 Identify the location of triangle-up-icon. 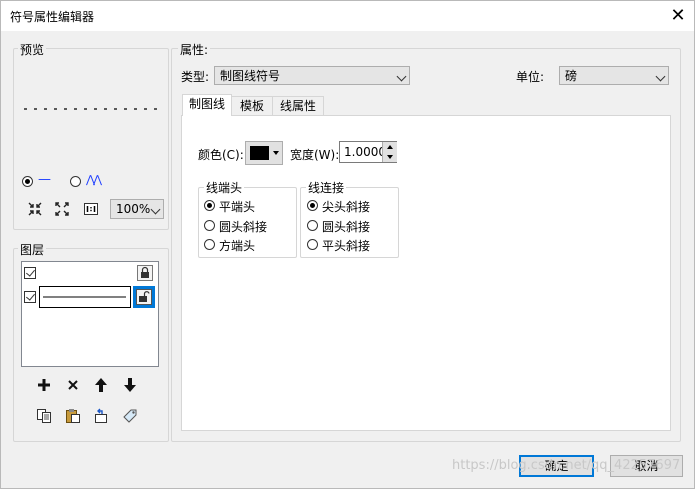
(390, 147).